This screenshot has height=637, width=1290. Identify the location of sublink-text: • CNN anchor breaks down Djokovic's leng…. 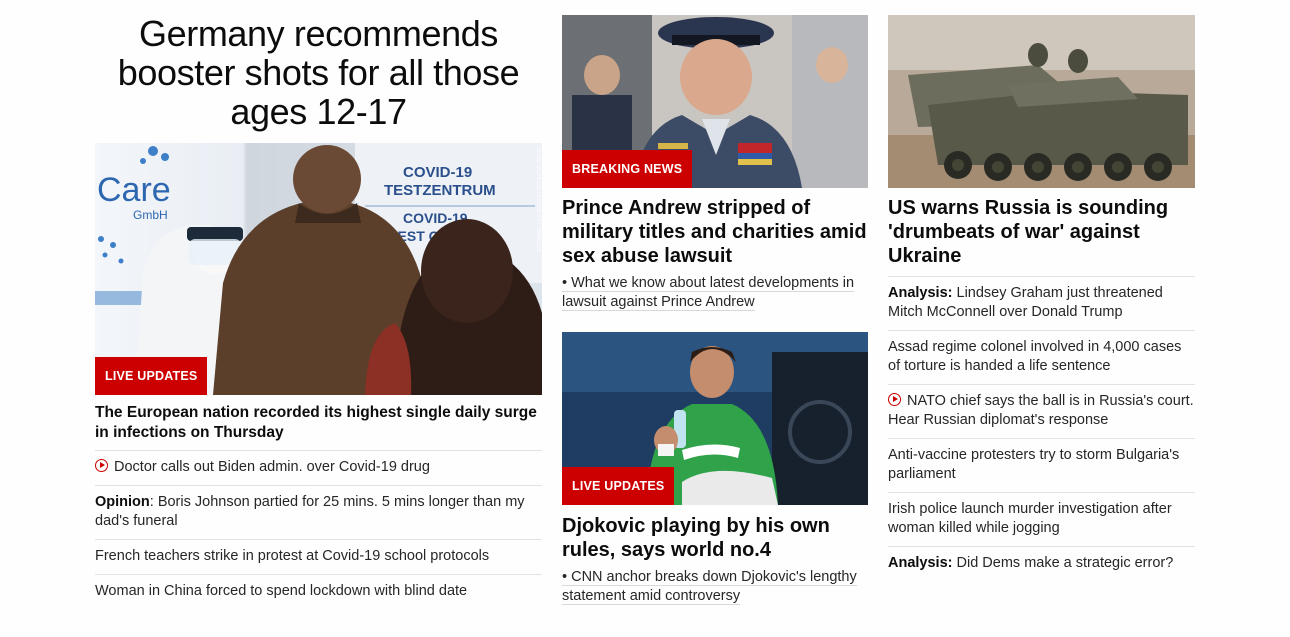
(709, 587).